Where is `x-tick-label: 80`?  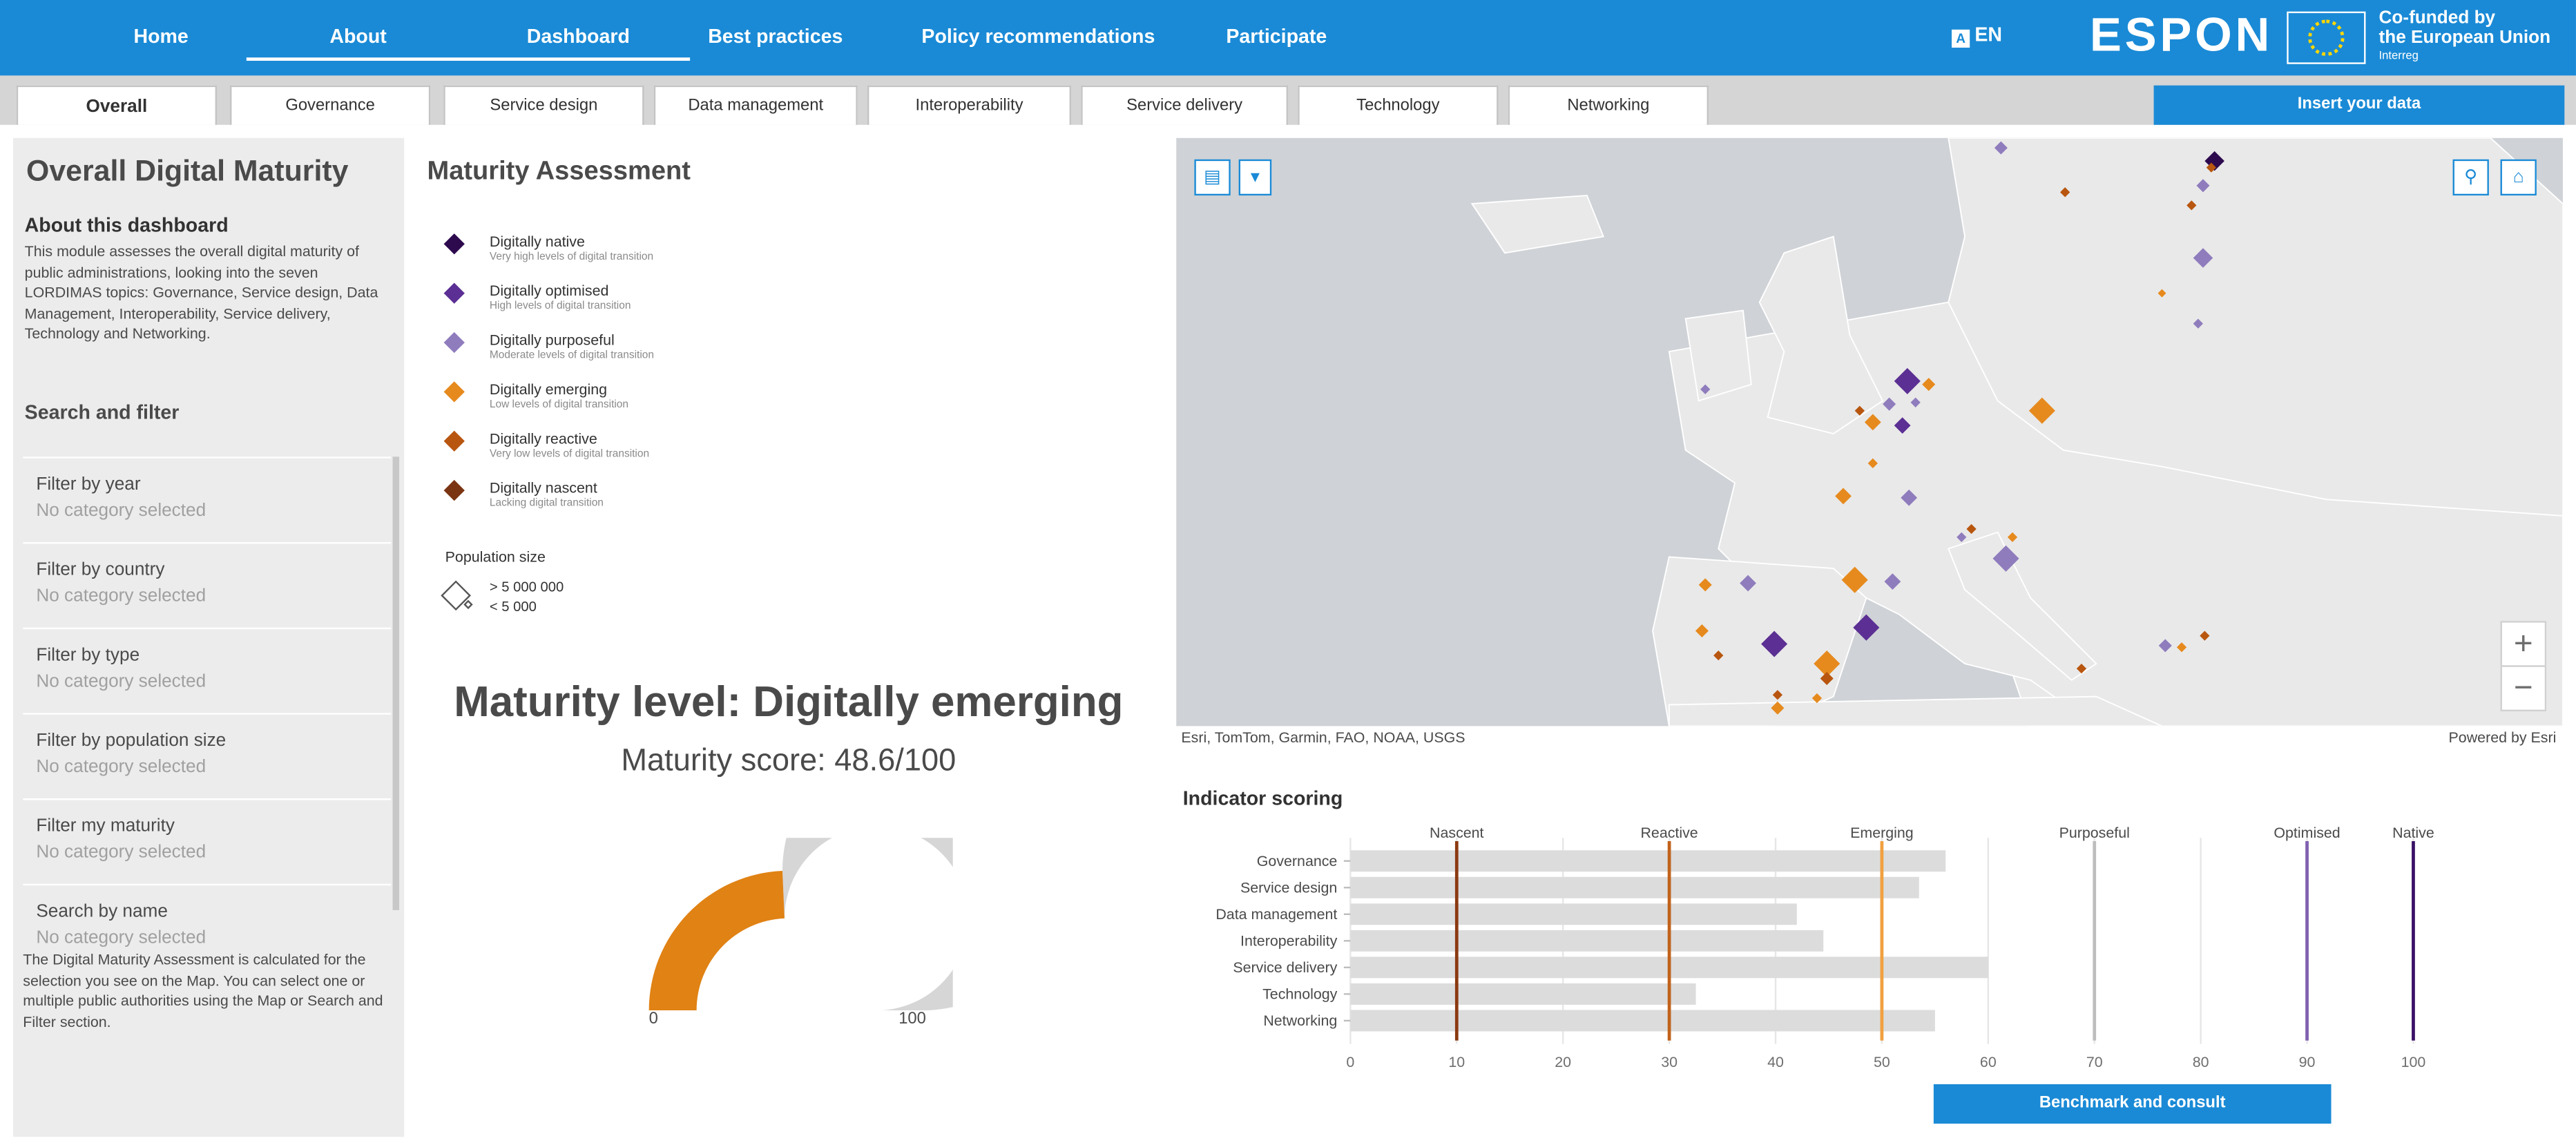 x-tick-label: 80 is located at coordinates (2201, 1062).